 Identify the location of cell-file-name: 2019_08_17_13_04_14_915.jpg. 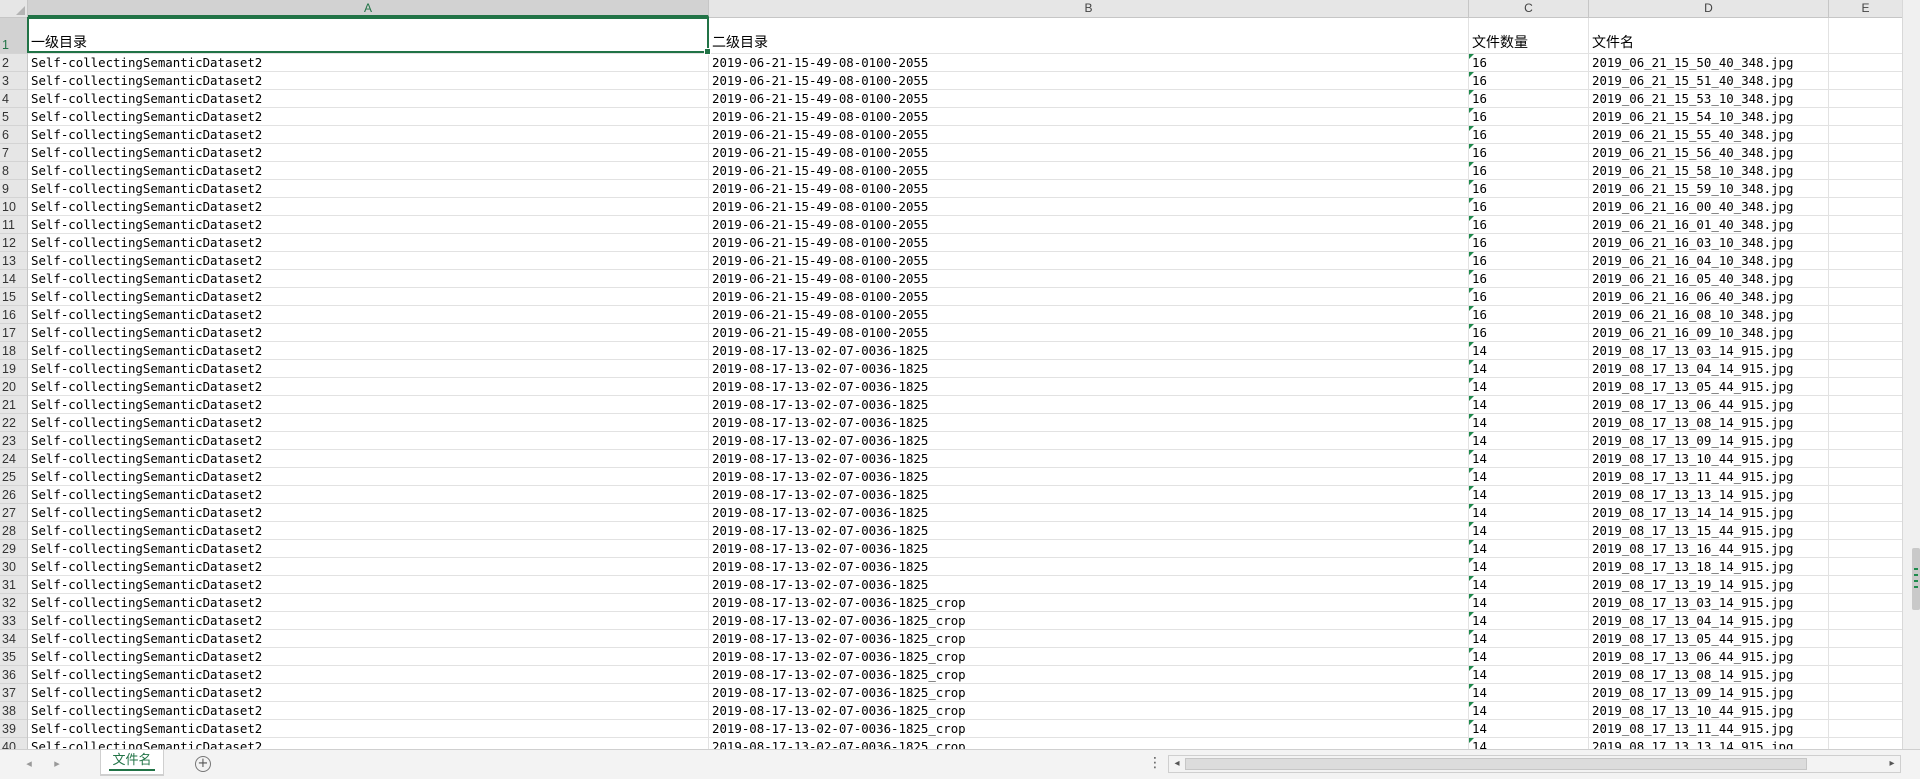
(1709, 368).